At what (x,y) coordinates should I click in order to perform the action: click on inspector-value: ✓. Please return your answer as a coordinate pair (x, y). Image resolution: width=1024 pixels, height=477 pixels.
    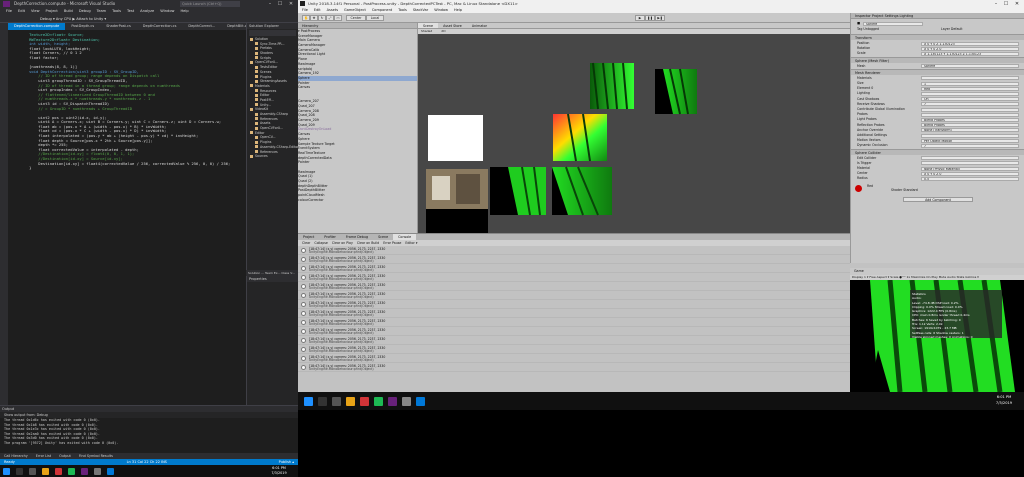
    Looking at the image, I should click on (970, 145).